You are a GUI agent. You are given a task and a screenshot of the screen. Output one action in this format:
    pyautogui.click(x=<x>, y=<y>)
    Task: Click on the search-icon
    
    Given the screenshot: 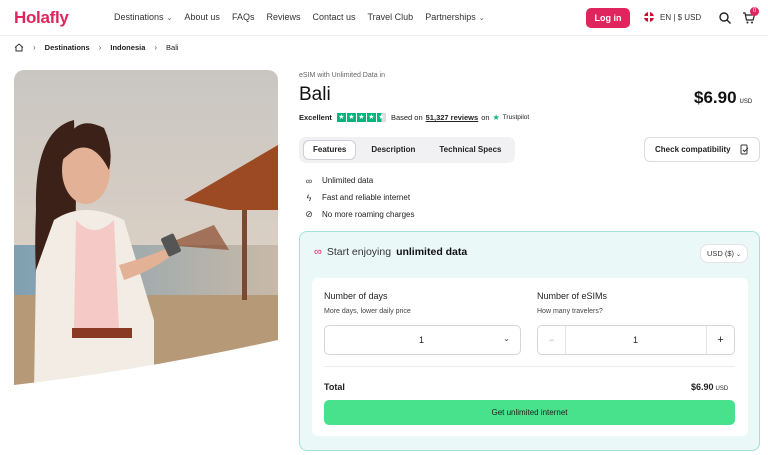 What is the action you would take?
    pyautogui.click(x=725, y=18)
    